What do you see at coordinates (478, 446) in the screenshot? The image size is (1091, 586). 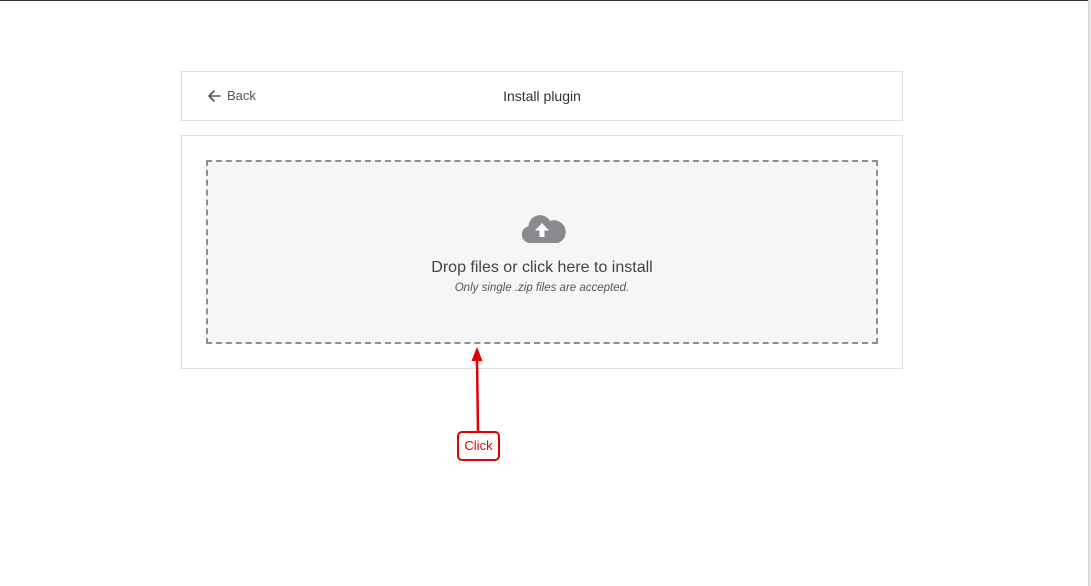 I see `annotation-click-label: Click` at bounding box center [478, 446].